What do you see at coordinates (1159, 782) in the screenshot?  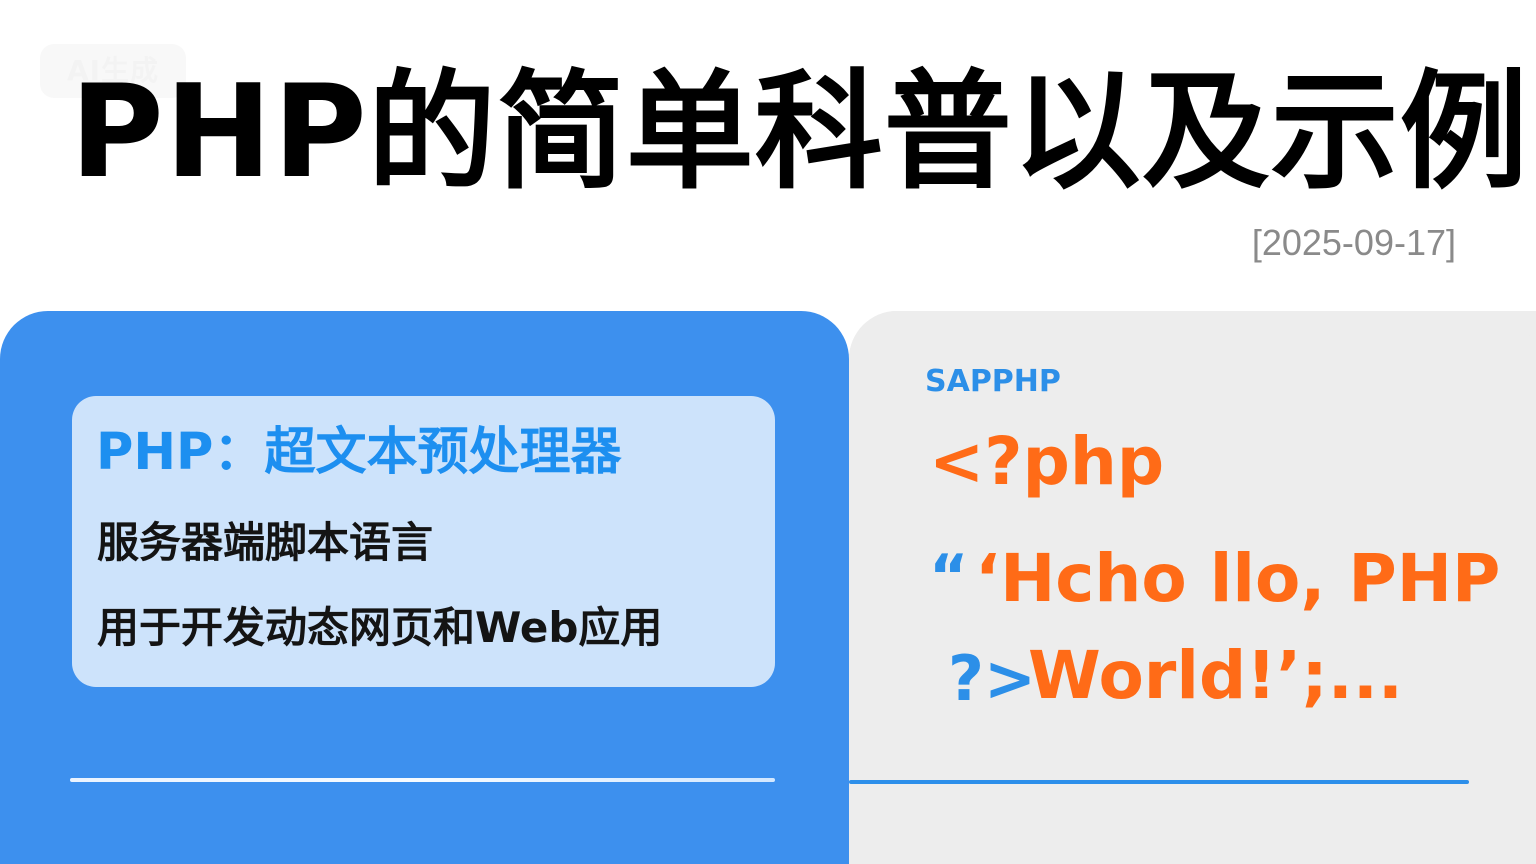 I see `code-panel-divider` at bounding box center [1159, 782].